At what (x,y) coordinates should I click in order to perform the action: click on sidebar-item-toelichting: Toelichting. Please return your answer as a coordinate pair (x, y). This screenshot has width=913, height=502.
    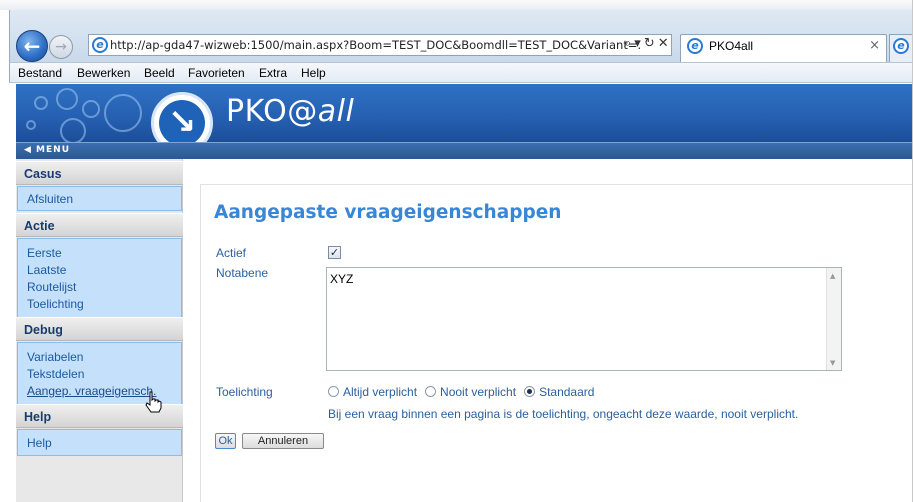
    Looking at the image, I should click on (55, 304).